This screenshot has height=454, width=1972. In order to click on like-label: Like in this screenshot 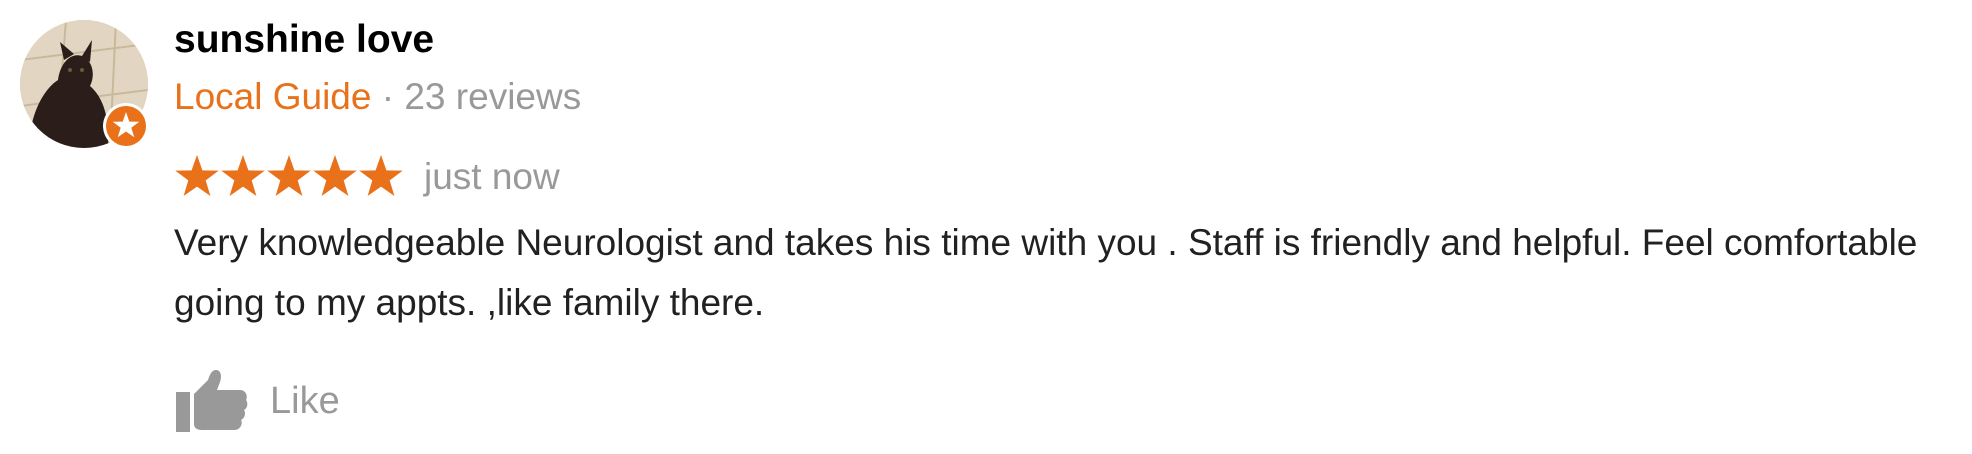, I will do `click(305, 400)`.